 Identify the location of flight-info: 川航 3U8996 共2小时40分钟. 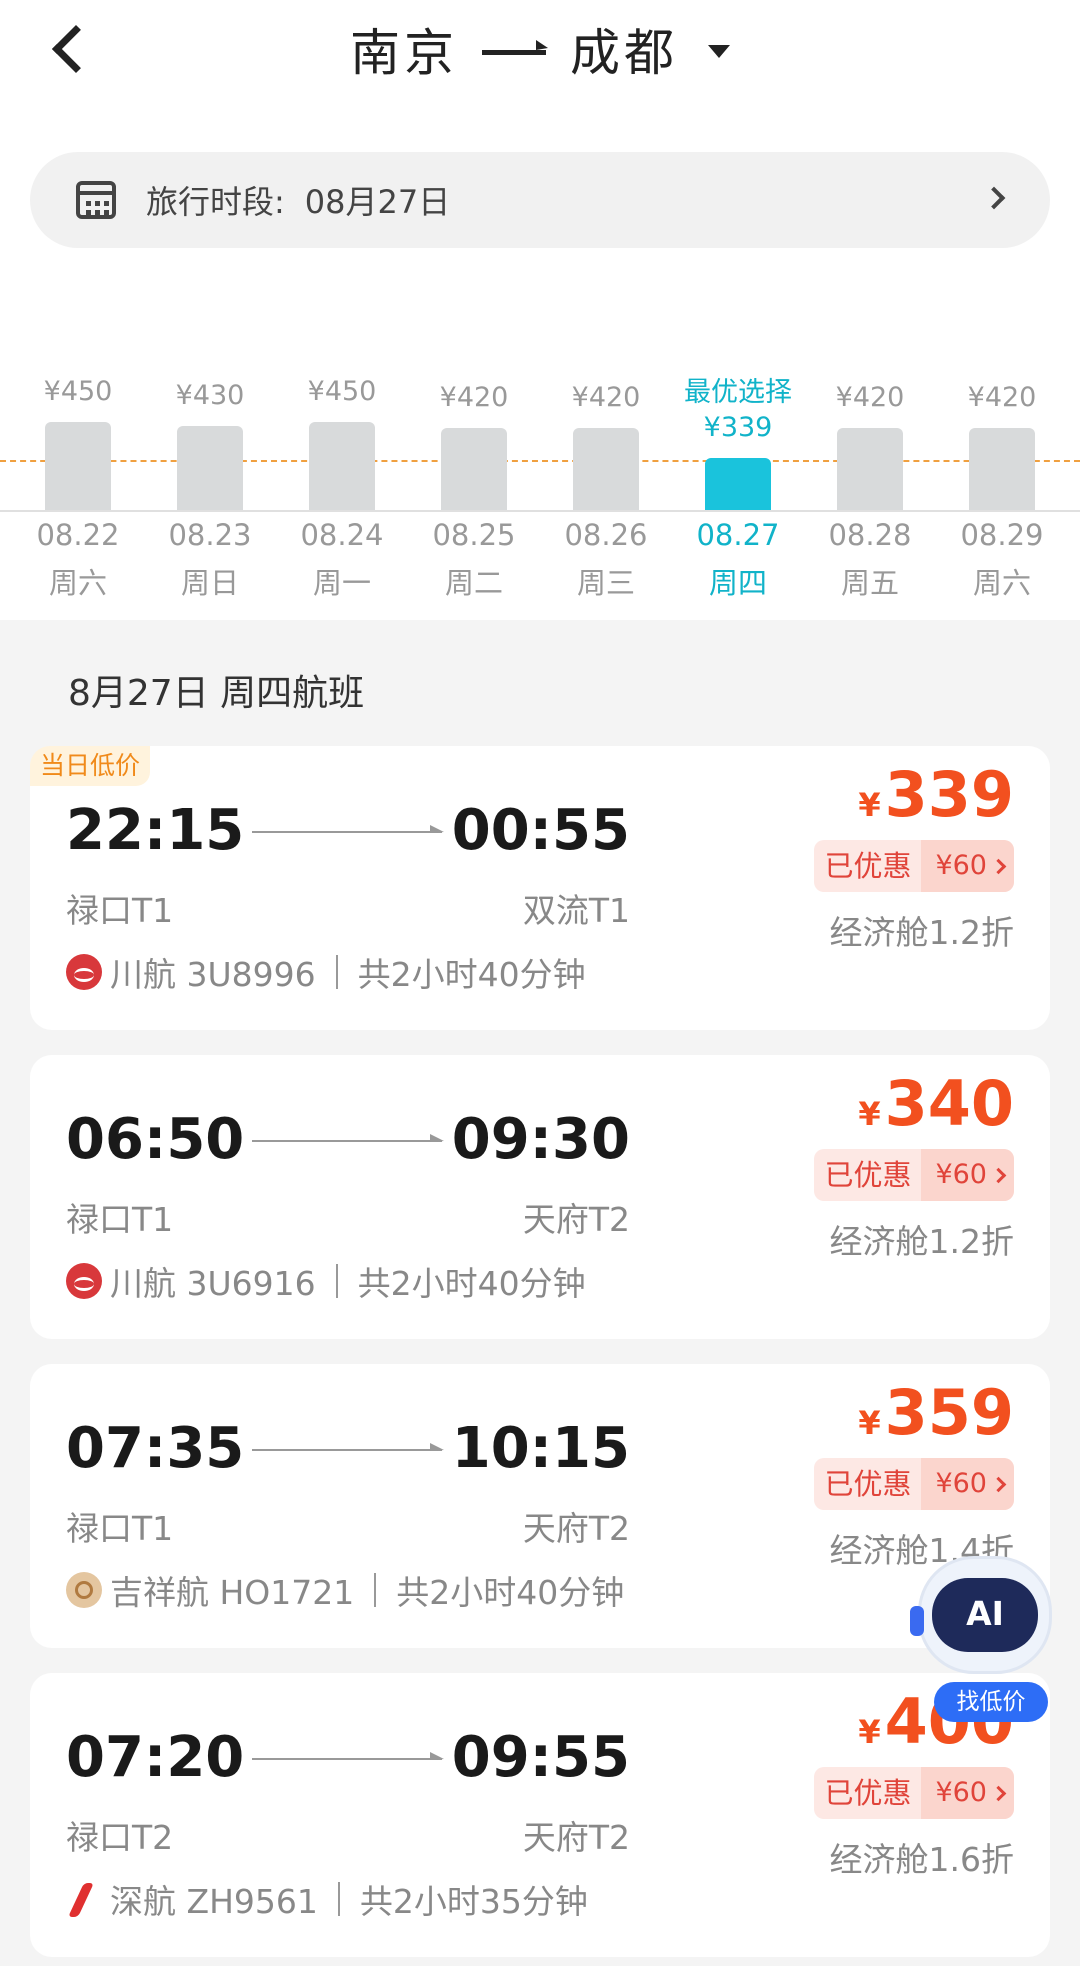
(326, 972).